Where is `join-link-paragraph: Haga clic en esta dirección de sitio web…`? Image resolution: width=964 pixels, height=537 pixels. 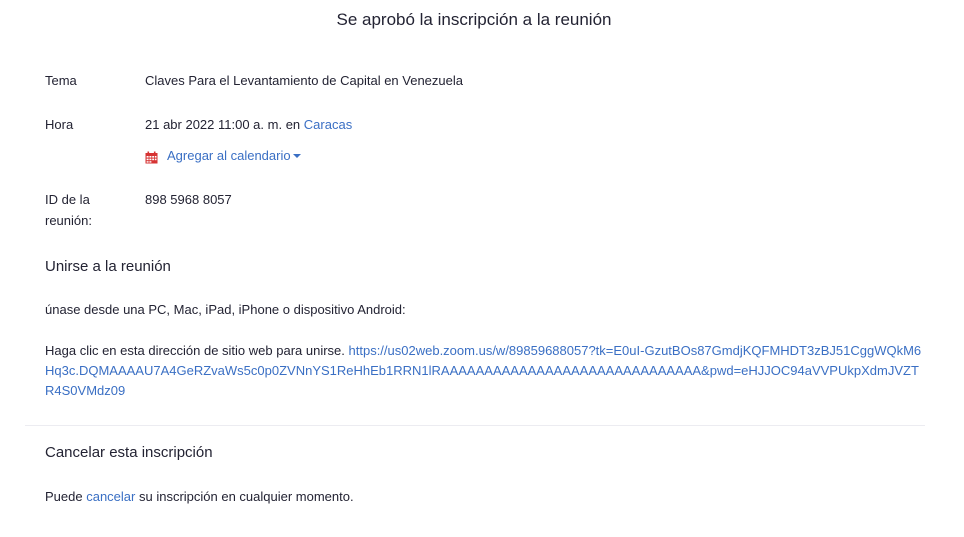 join-link-paragraph: Haga clic en esta dirección de sitio web… is located at coordinates (485, 371).